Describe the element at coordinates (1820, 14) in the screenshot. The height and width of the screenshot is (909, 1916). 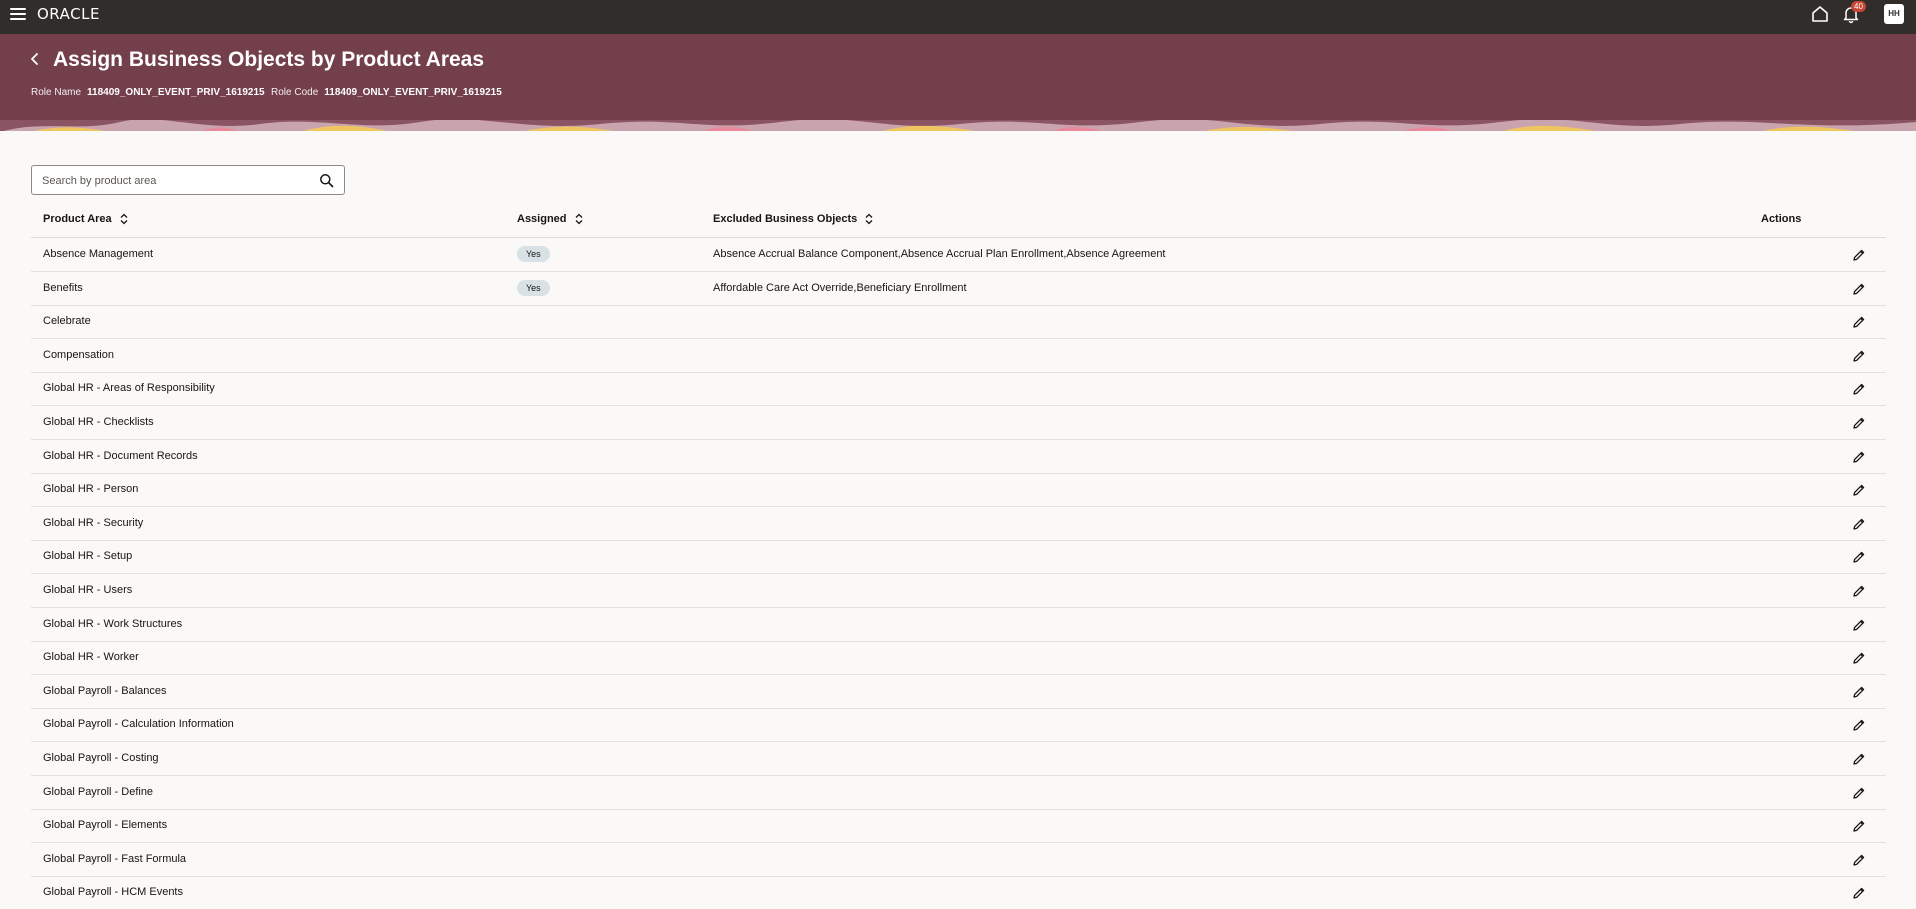
I see `home-icon` at that location.